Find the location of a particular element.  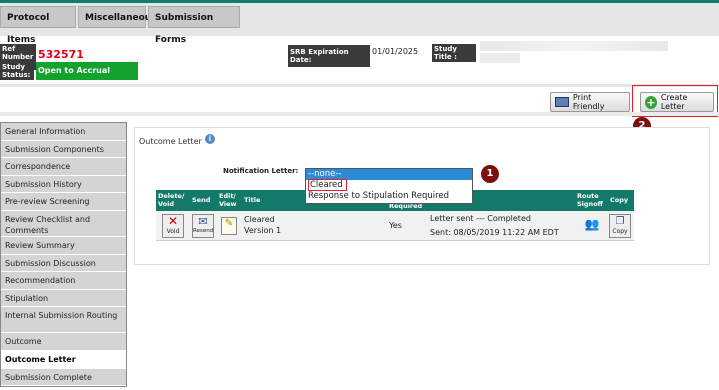

study-status-label: Study Status: is located at coordinates (17, 71).